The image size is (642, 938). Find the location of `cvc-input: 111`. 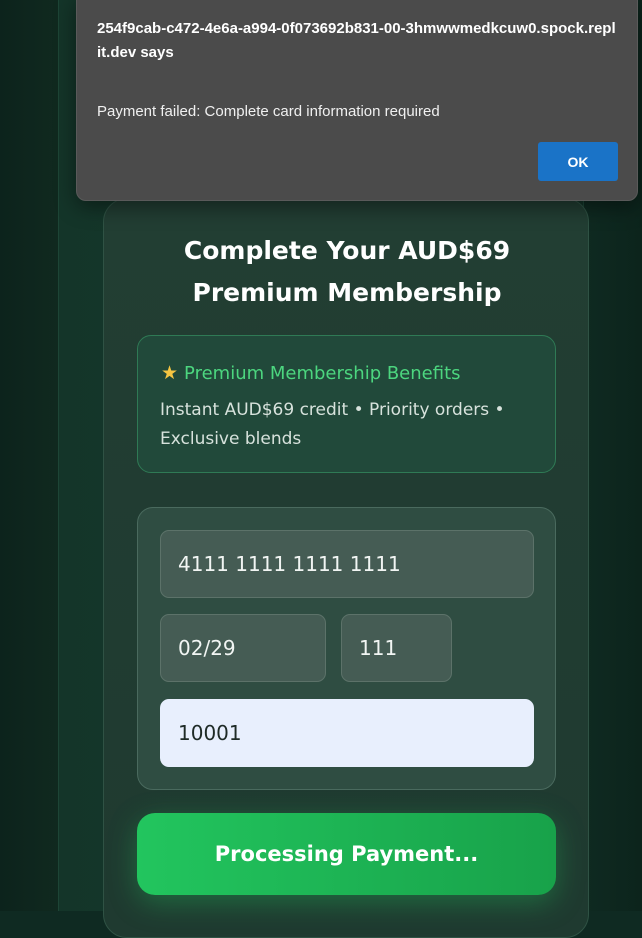

cvc-input: 111 is located at coordinates (396, 648).